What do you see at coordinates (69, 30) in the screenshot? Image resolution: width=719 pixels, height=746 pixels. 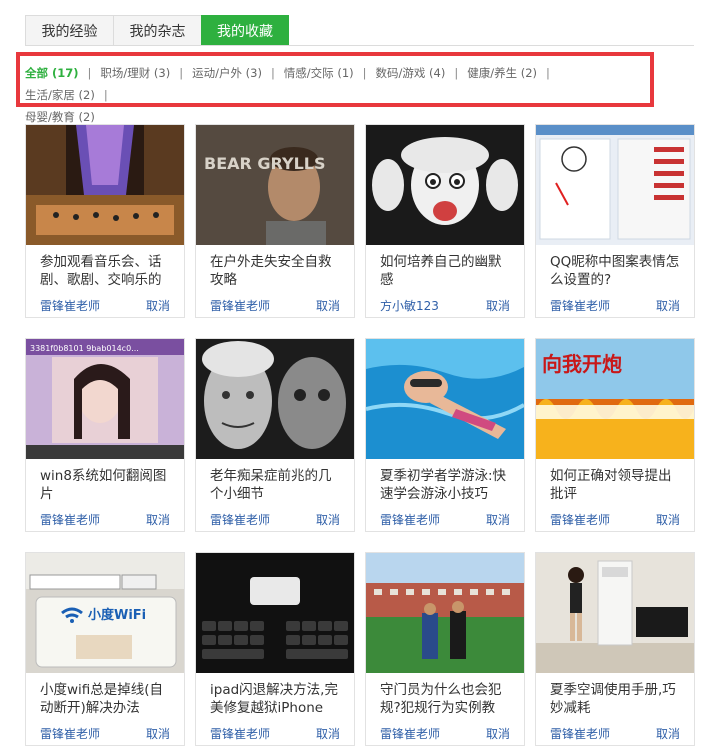 I see `tab-my-experience: 我的经验` at bounding box center [69, 30].